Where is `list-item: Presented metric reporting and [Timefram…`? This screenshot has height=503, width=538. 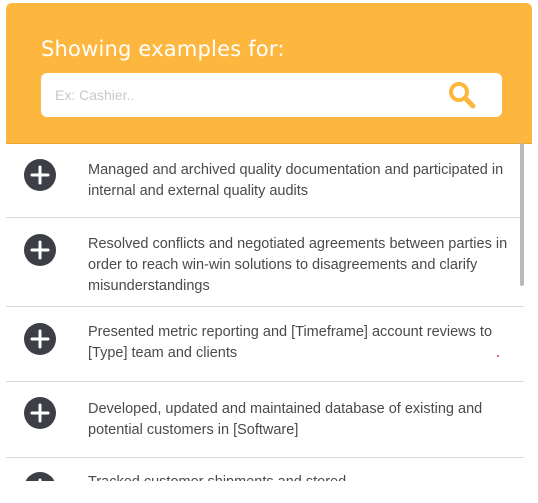 list-item: Presented metric reporting and [Timefram… is located at coordinates (265, 344).